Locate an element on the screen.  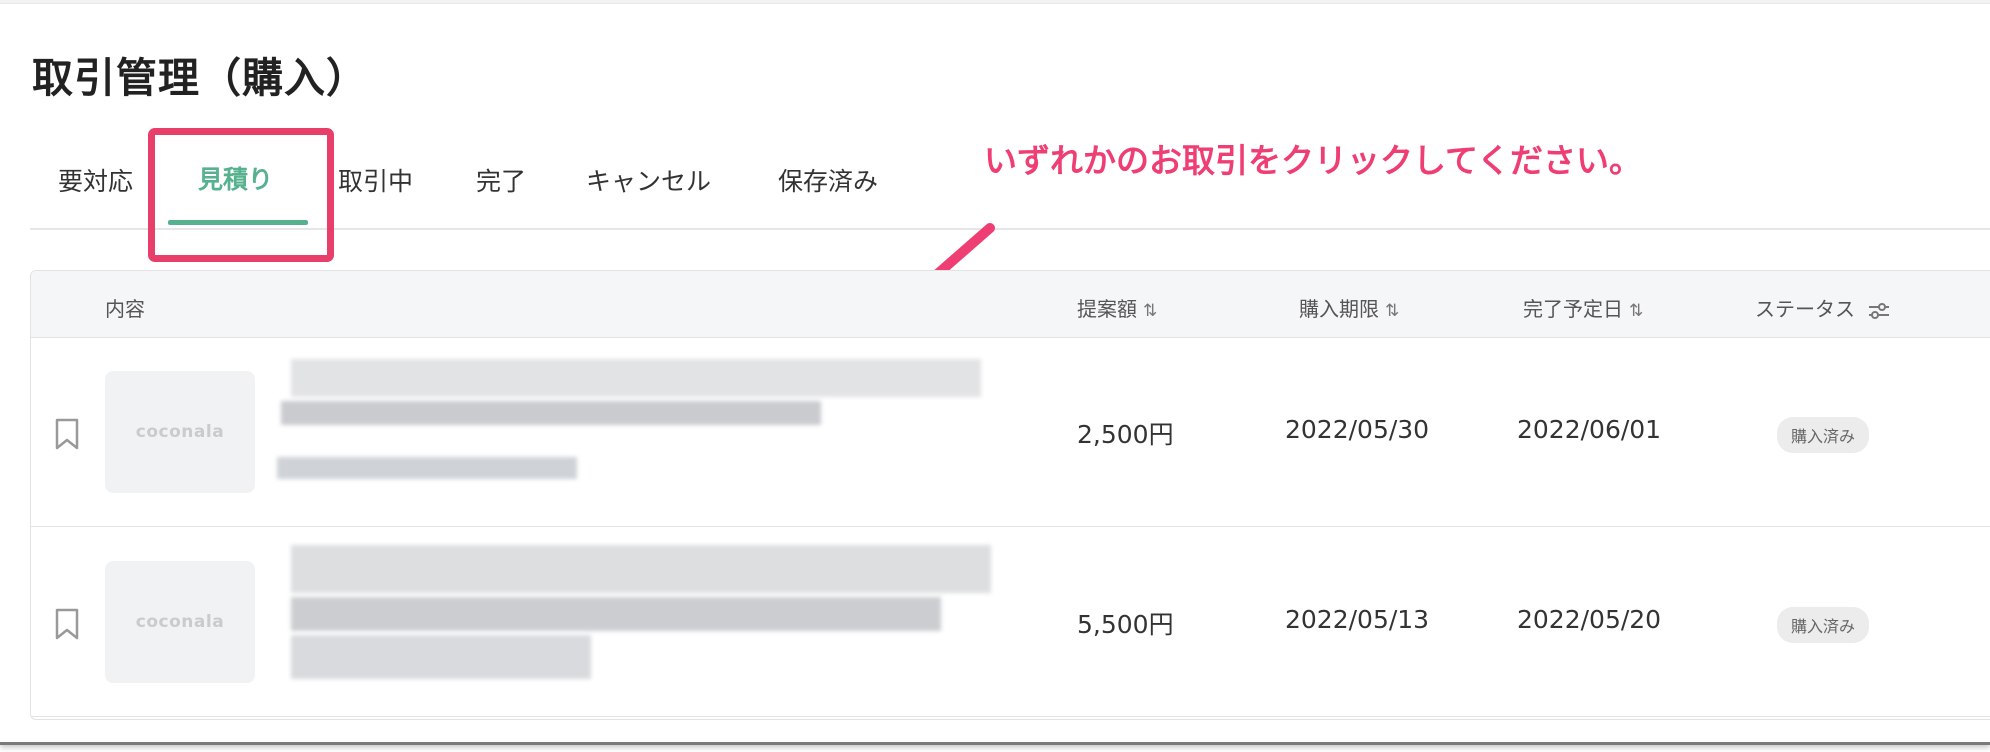
header-amount-label: 提案額 is located at coordinates (1107, 309).